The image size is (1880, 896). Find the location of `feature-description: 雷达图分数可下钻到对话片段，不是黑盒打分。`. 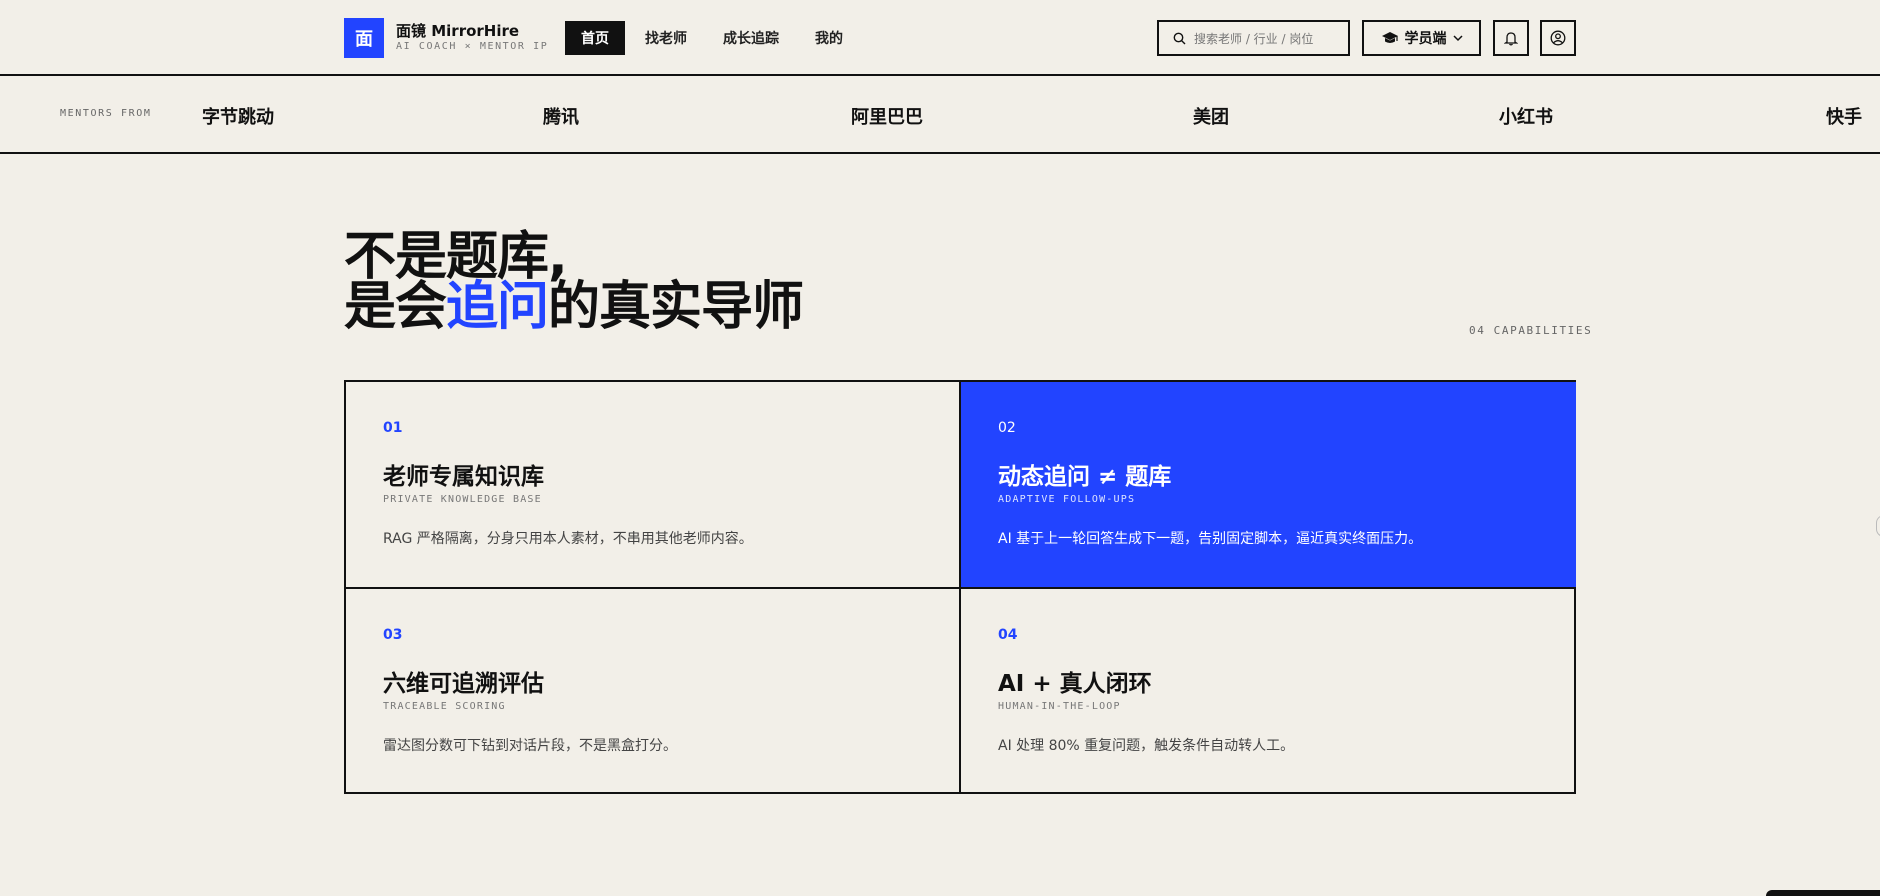

feature-description: 雷达图分数可下钻到对话片段，不是黑盒打分。 is located at coordinates (530, 746).